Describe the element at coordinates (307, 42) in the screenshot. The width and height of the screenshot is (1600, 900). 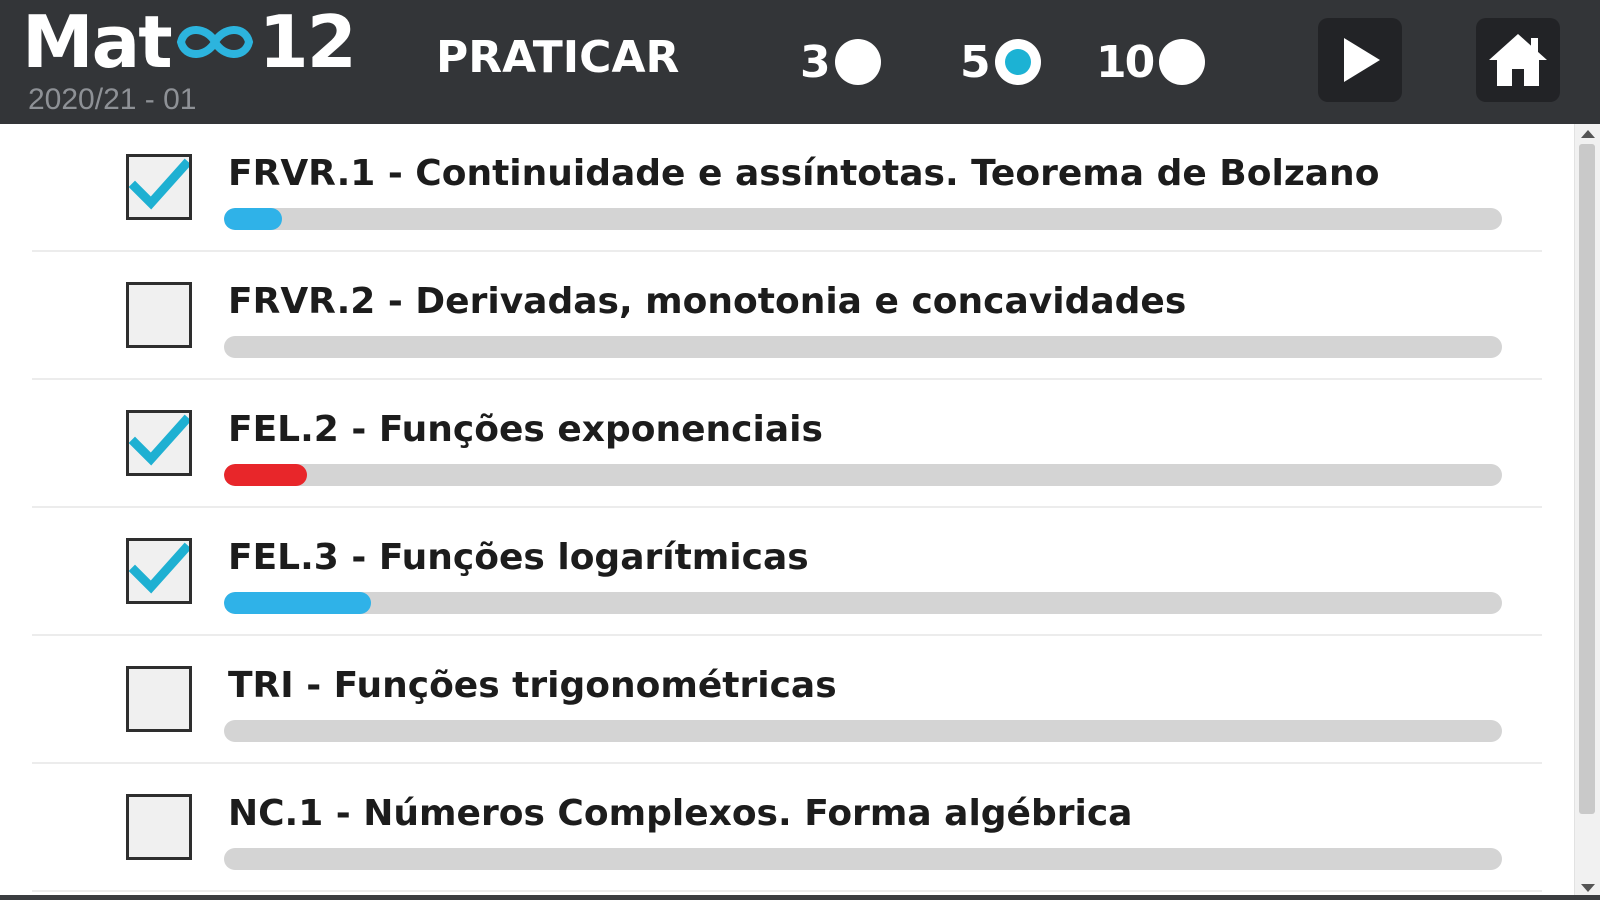
I see `logo-text-right: 12` at that location.